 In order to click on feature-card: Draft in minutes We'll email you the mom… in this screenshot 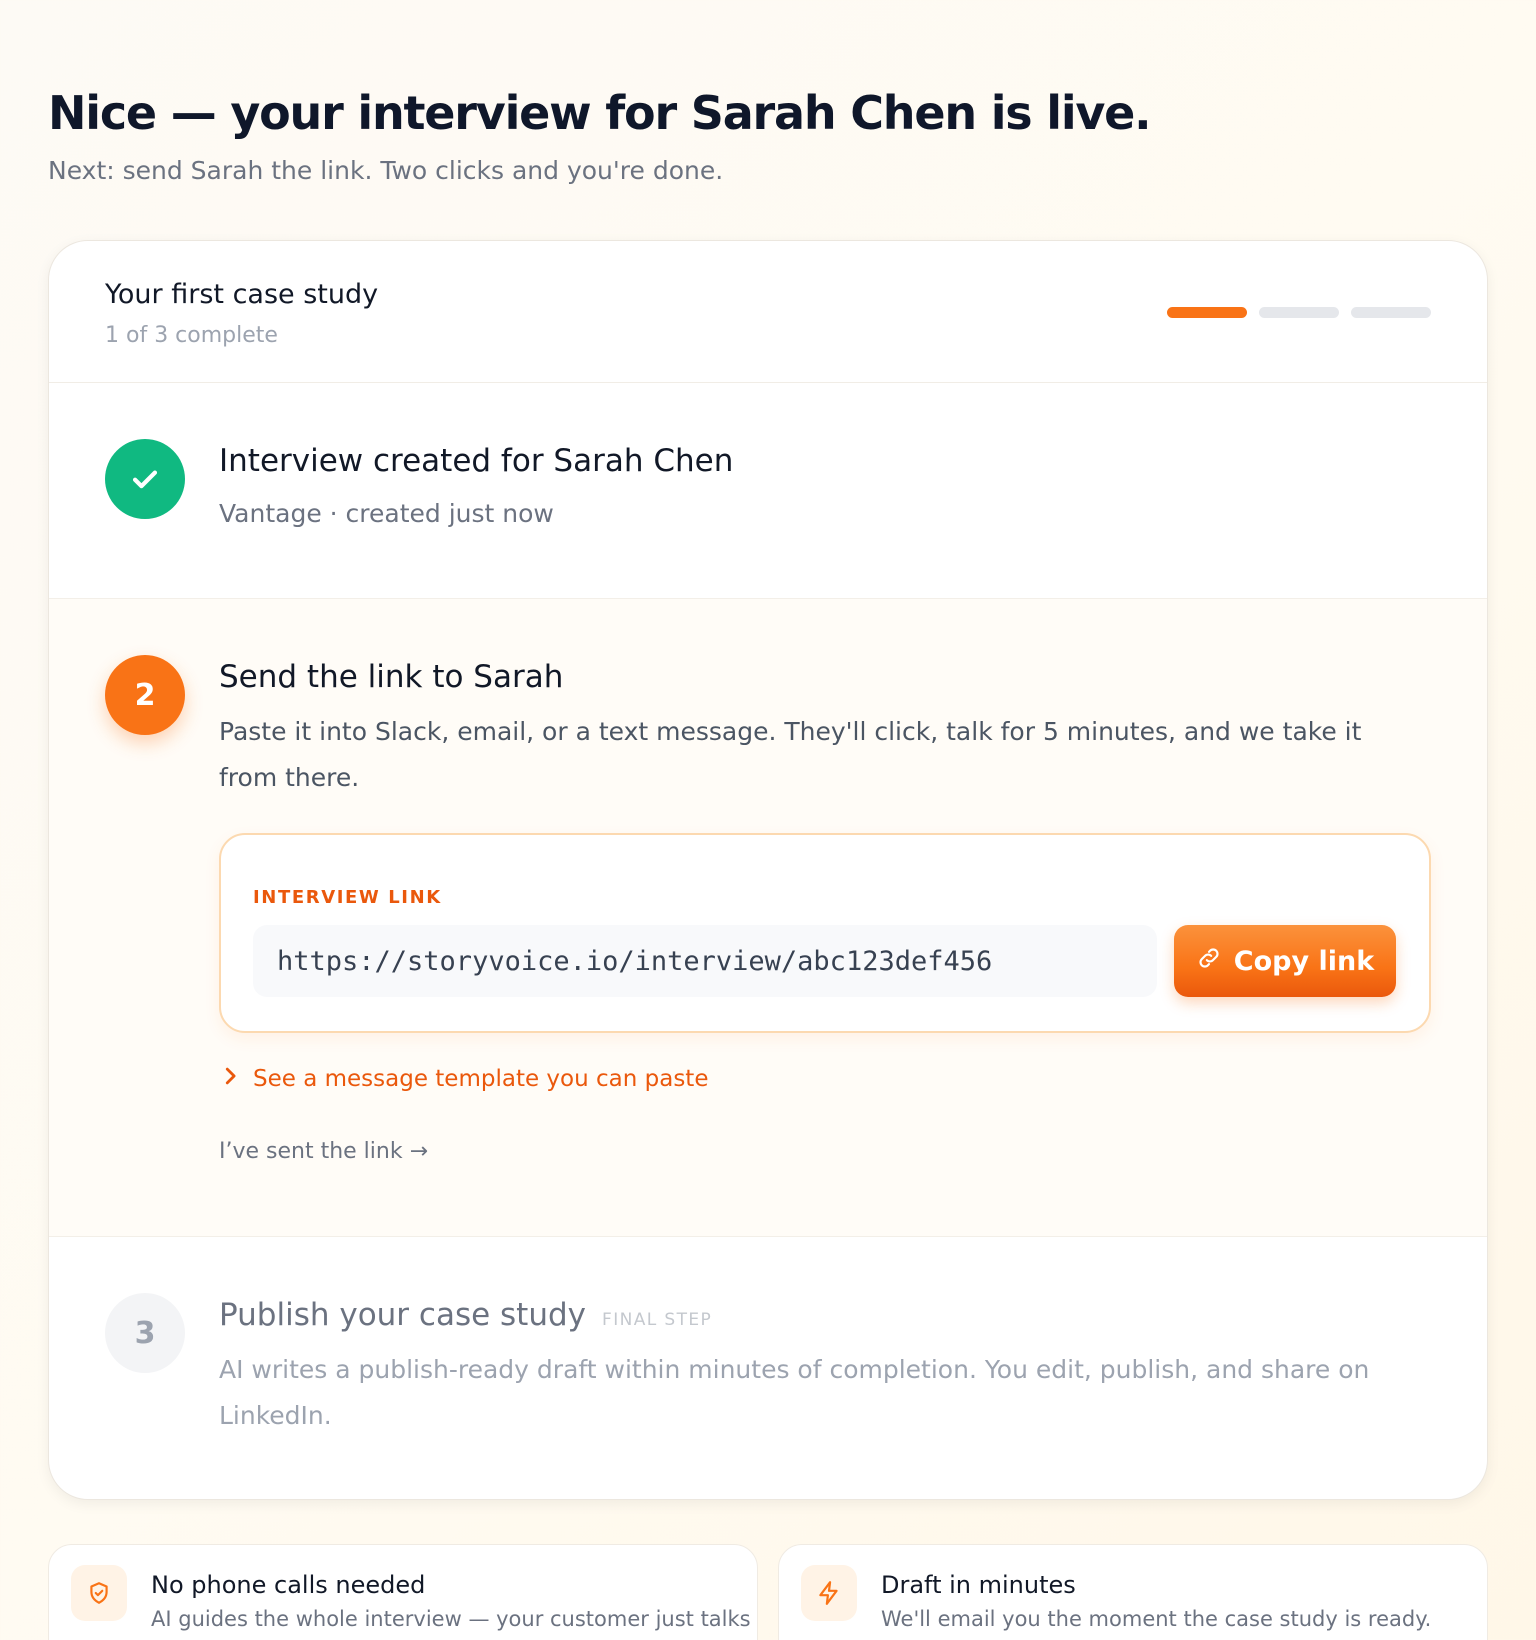, I will do `click(1133, 1592)`.